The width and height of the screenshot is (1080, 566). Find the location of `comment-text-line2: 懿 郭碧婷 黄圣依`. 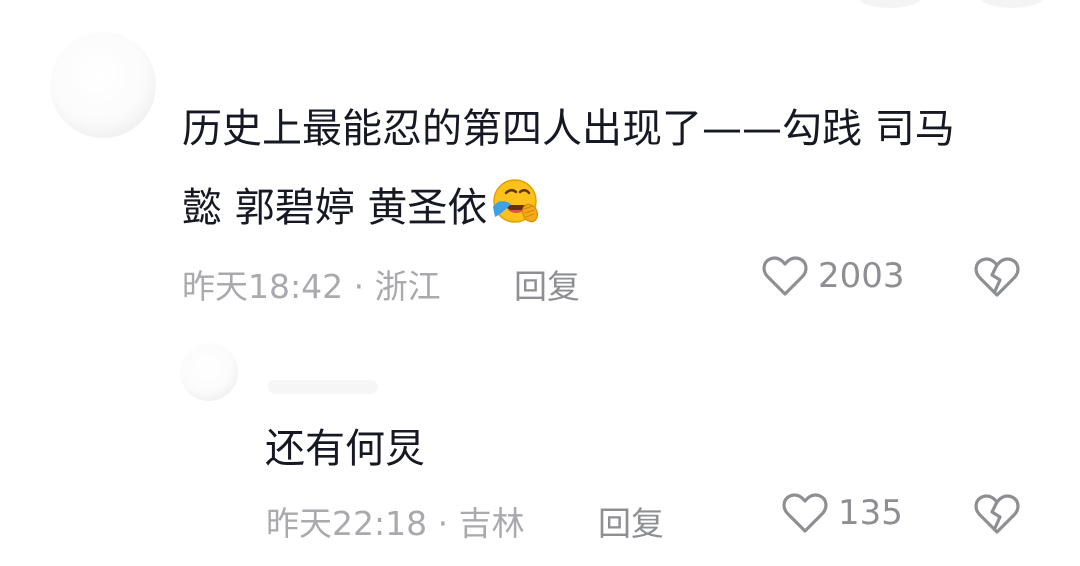

comment-text-line2: 懿 郭碧婷 黄圣依 is located at coordinates (335, 208).